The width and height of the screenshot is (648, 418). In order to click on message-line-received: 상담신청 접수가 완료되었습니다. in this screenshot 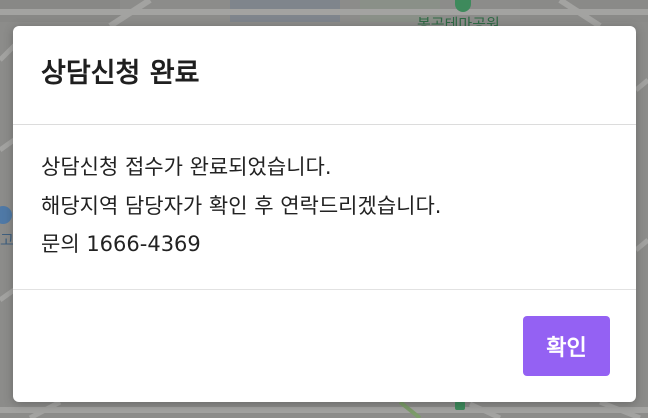, I will do `click(186, 167)`.